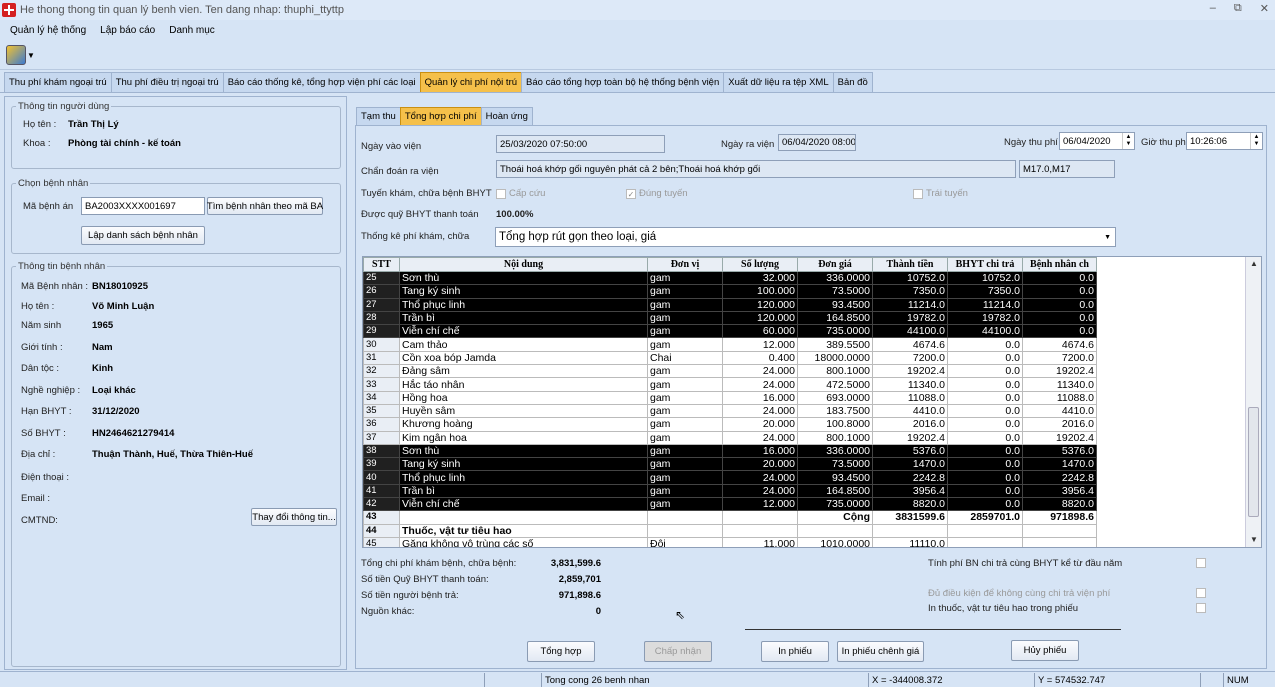 Image resolution: width=1275 pixels, height=687 pixels. What do you see at coordinates (1211, 680) in the screenshot?
I see `status-cell-blank` at bounding box center [1211, 680].